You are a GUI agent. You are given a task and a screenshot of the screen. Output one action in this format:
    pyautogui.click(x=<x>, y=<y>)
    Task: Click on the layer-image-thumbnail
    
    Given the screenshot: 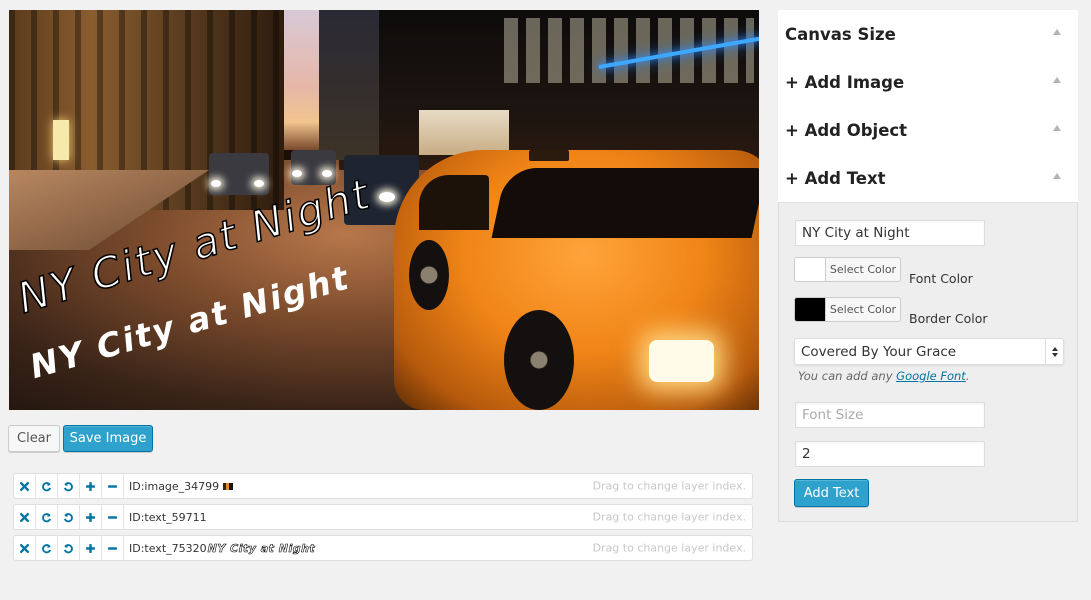 What is the action you would take?
    pyautogui.click(x=228, y=486)
    